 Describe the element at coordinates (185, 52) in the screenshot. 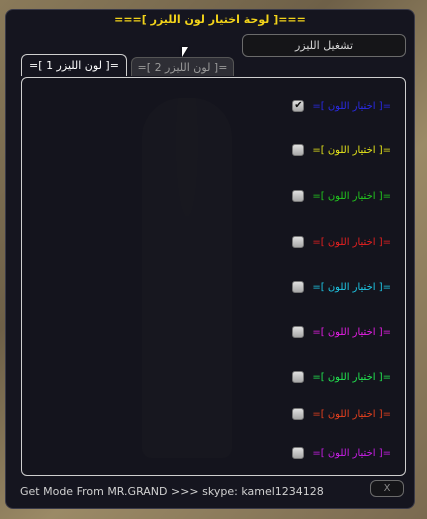

I see `mouse-cursor-icon` at that location.